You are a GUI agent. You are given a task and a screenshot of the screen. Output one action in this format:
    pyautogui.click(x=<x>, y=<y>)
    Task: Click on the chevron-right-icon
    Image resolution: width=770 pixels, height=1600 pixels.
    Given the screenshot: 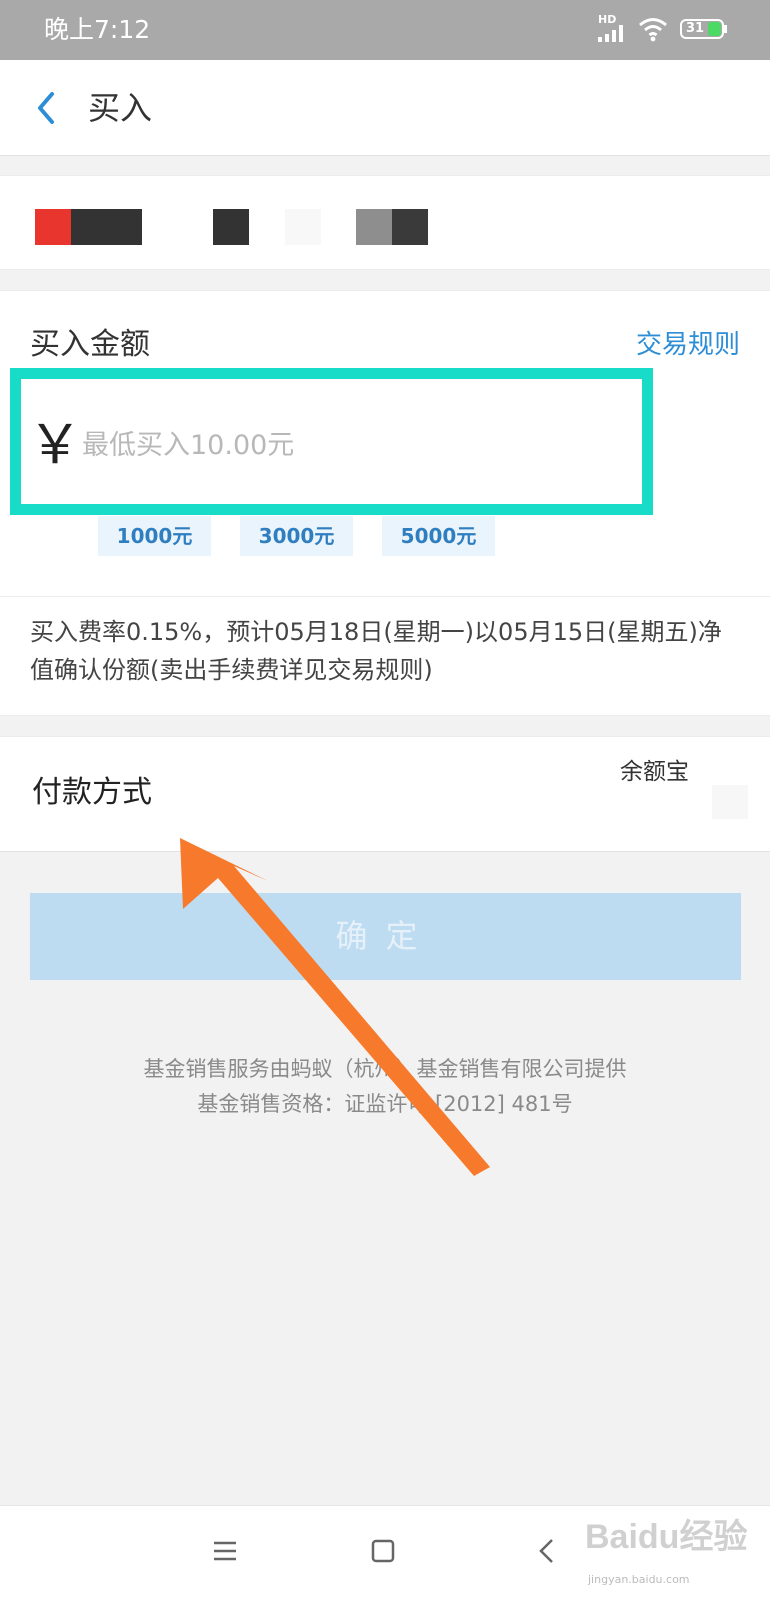 What is the action you would take?
    pyautogui.click(x=730, y=802)
    